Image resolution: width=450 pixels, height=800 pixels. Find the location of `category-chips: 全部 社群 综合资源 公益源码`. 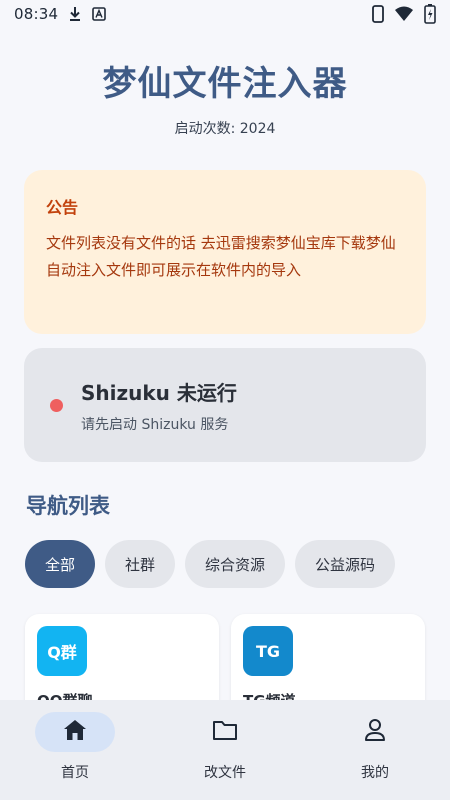

category-chips: 全部 社群 综合资源 公益源码 is located at coordinates (210, 564).